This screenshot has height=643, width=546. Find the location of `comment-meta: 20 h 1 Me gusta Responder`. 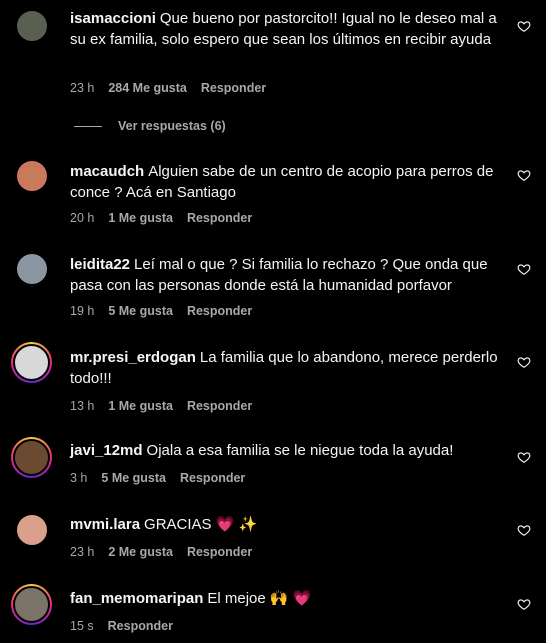

comment-meta: 20 h 1 Me gusta Responder is located at coordinates (168, 218).